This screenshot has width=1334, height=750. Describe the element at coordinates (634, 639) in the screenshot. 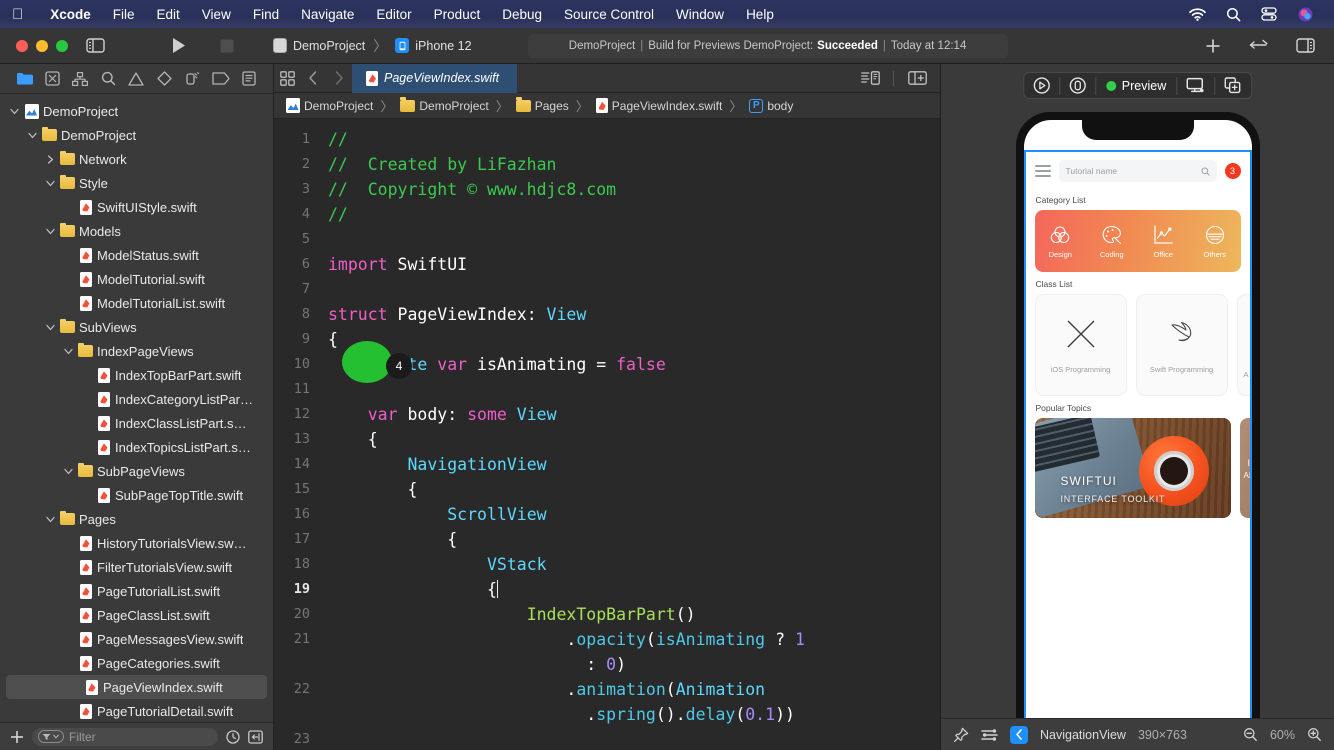

I see `code-line: .opacity(isAnimating ? 1` at that location.